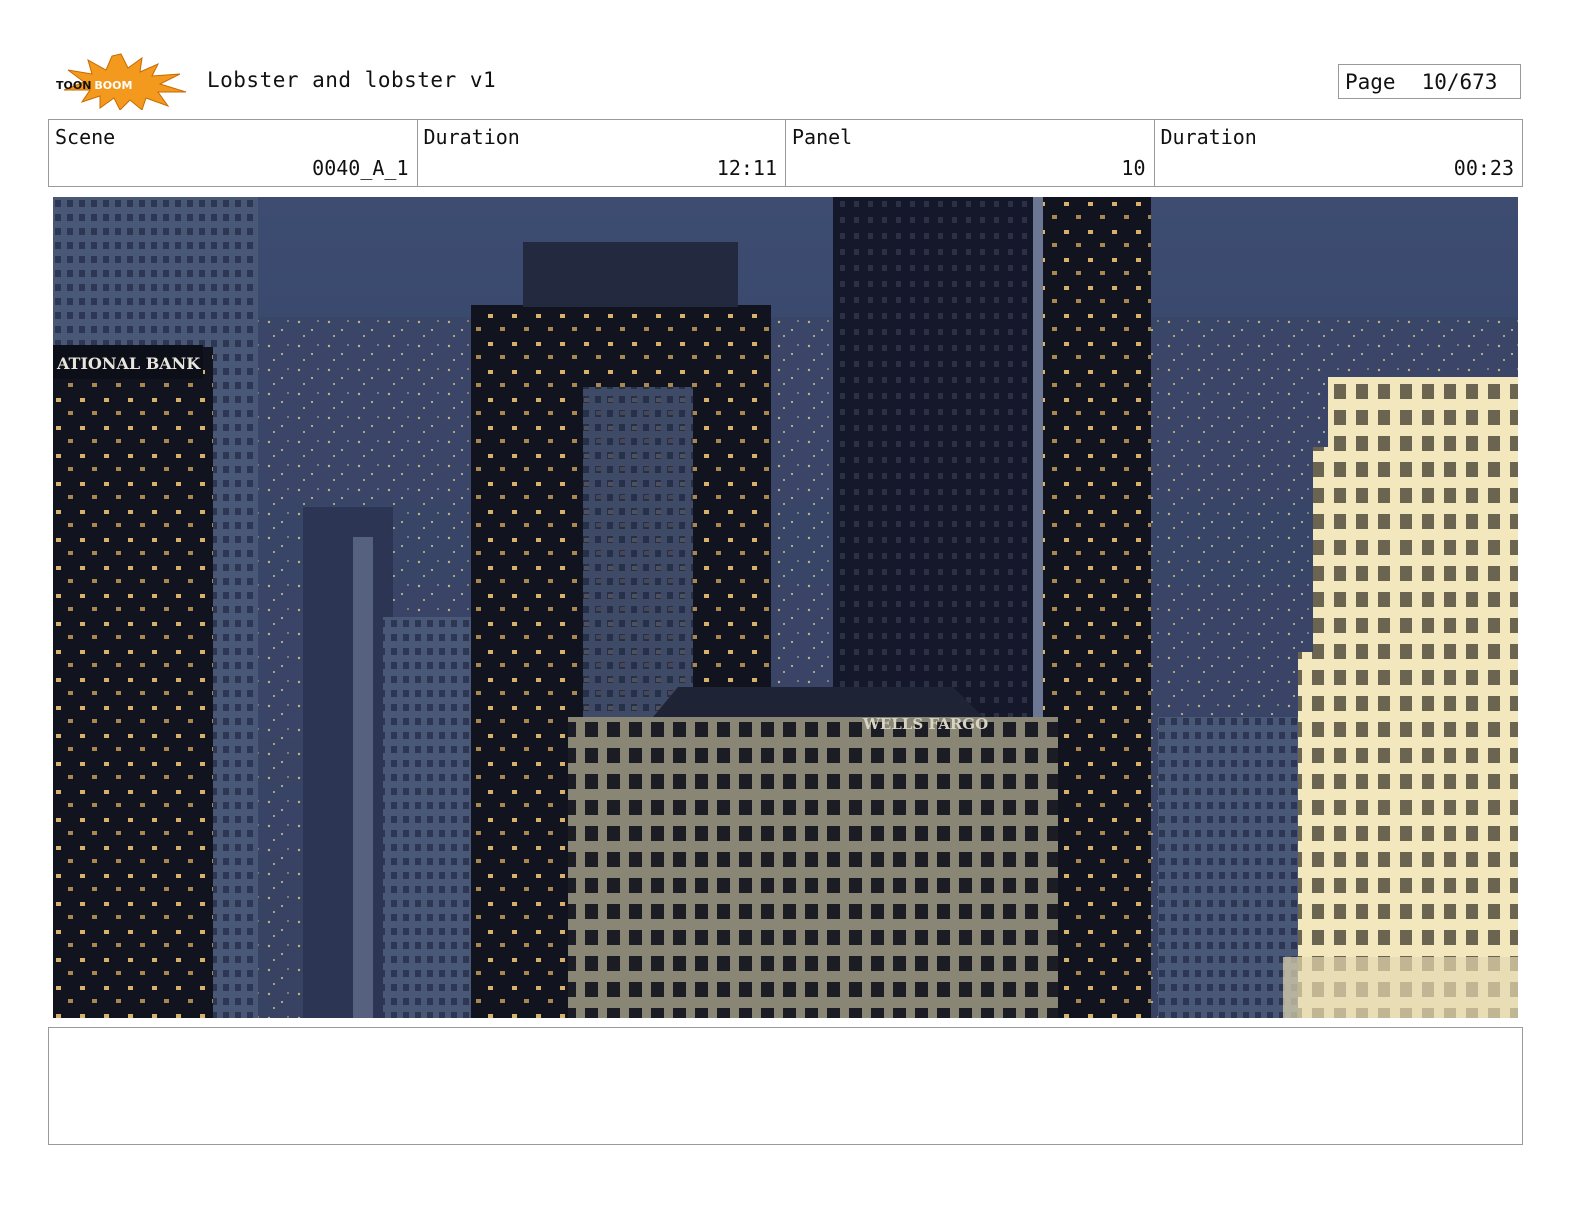 This screenshot has width=1581, height=1224. Describe the element at coordinates (352, 80) in the screenshot. I see `document-title: Lobster and lobster v1` at that location.